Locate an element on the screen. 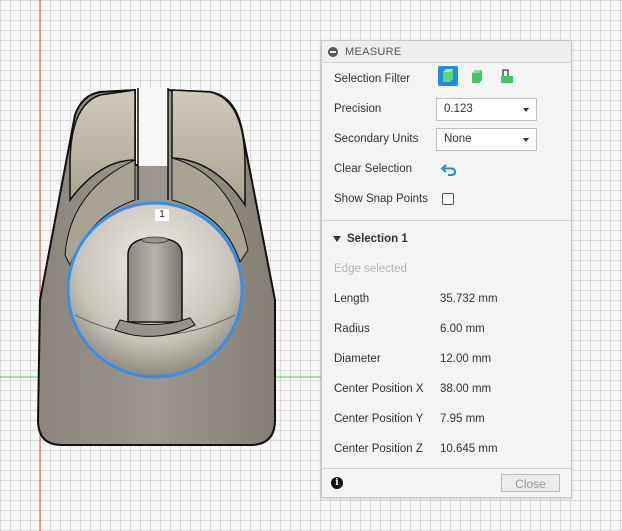 The height and width of the screenshot is (531, 622). center-pin is located at coordinates (155, 280).